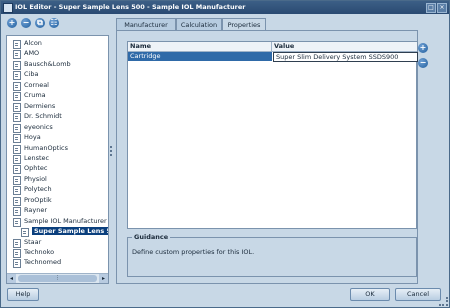 Image resolution: width=450 pixels, height=308 pixels. What do you see at coordinates (31, 74) in the screenshot?
I see `tree-item-label: Ciba` at bounding box center [31, 74].